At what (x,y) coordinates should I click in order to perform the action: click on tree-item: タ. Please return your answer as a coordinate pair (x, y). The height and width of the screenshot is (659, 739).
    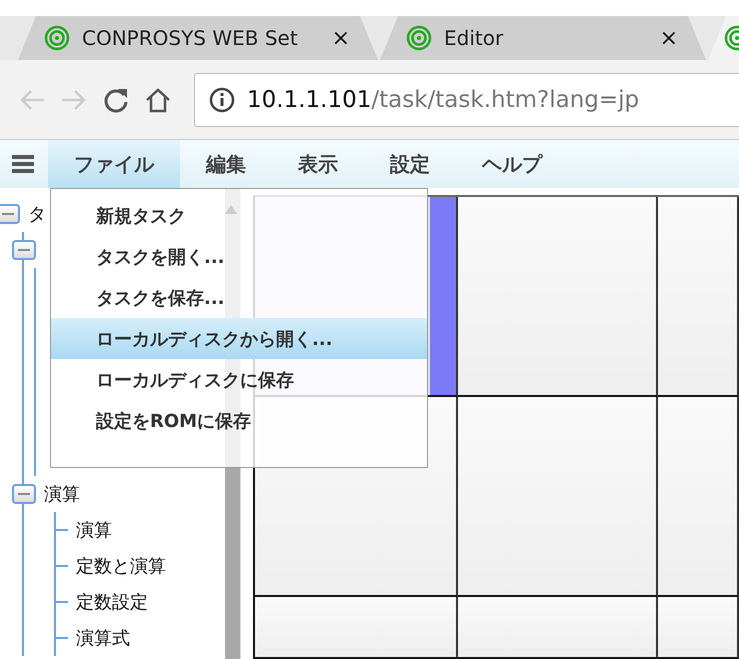
    Looking at the image, I should click on (37, 214).